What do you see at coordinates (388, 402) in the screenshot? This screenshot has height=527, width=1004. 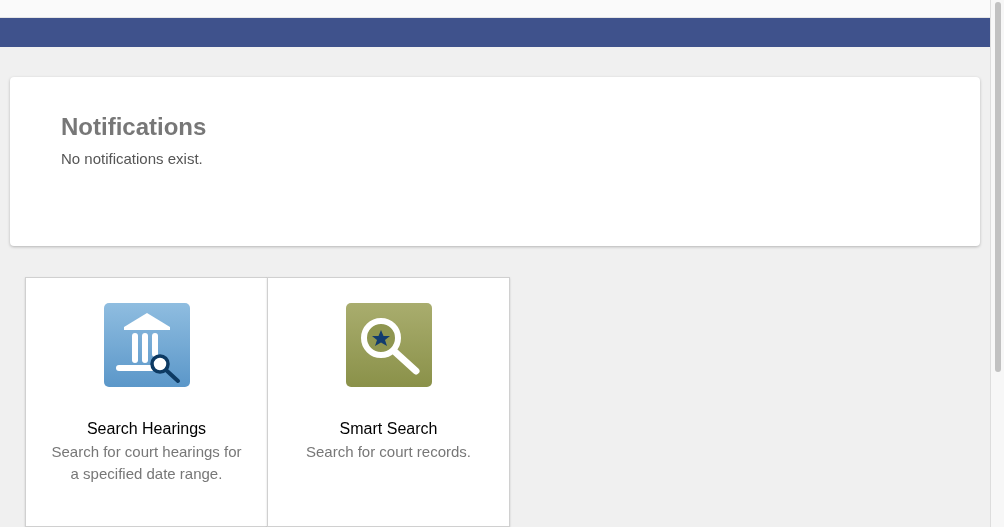 I see `search-tile: Smart Search Search for court records.` at bounding box center [388, 402].